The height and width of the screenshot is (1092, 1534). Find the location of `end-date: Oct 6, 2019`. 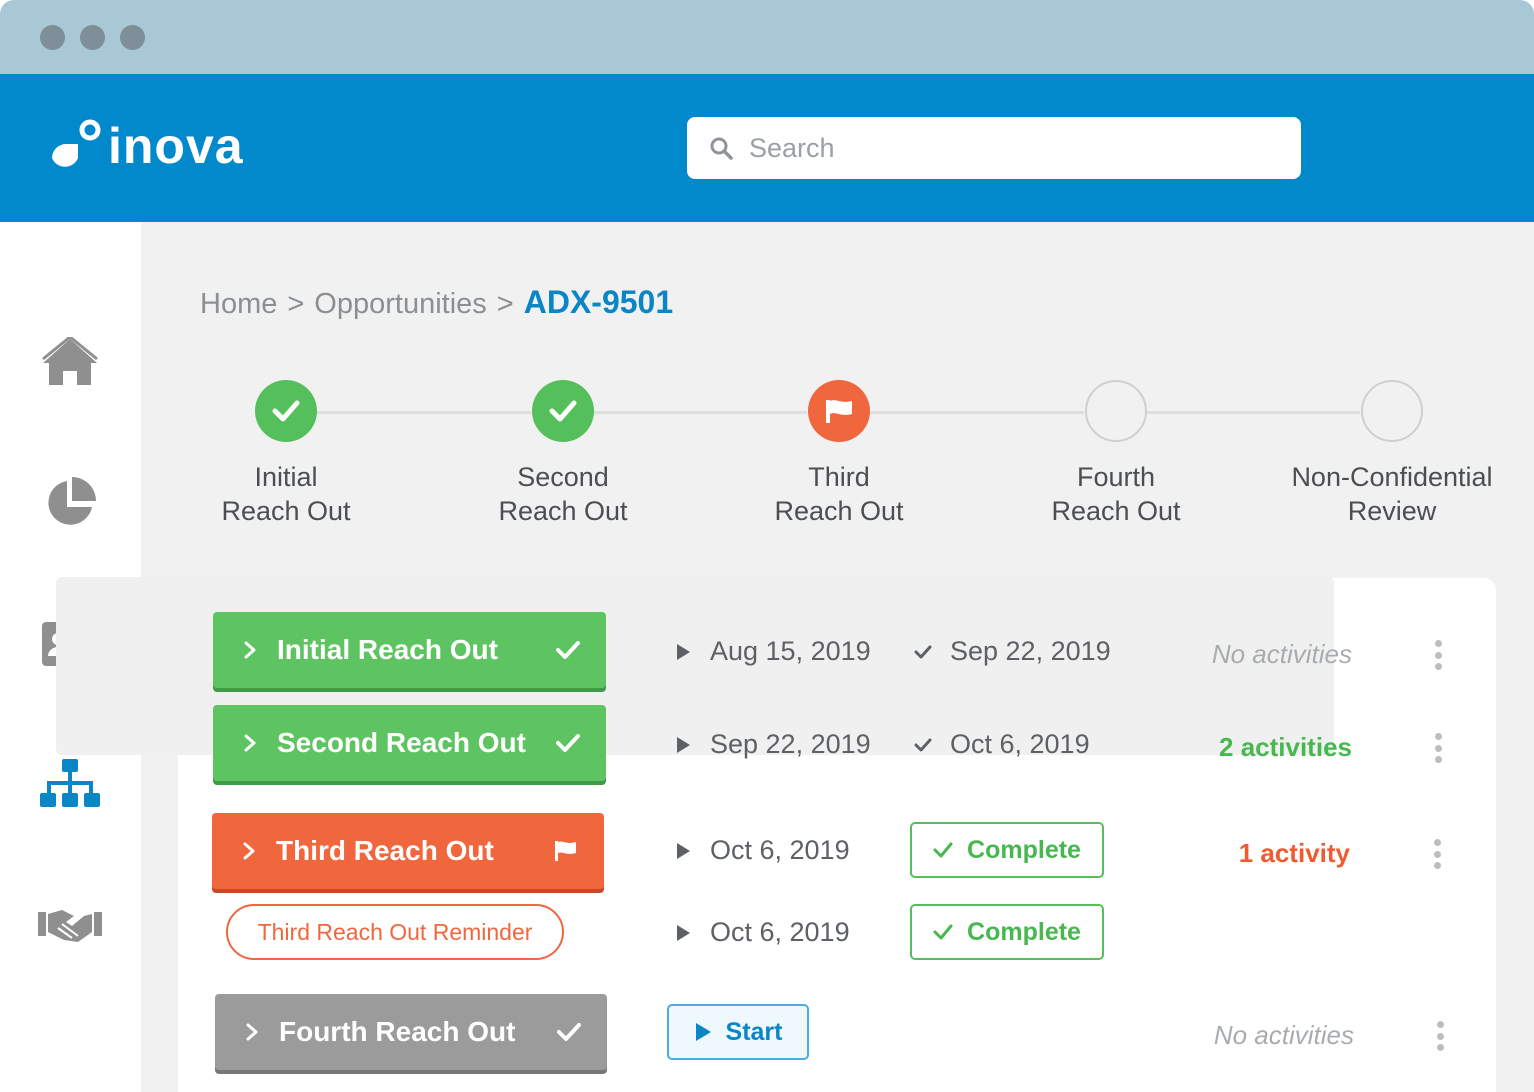

end-date: Oct 6, 2019 is located at coordinates (1001, 744).